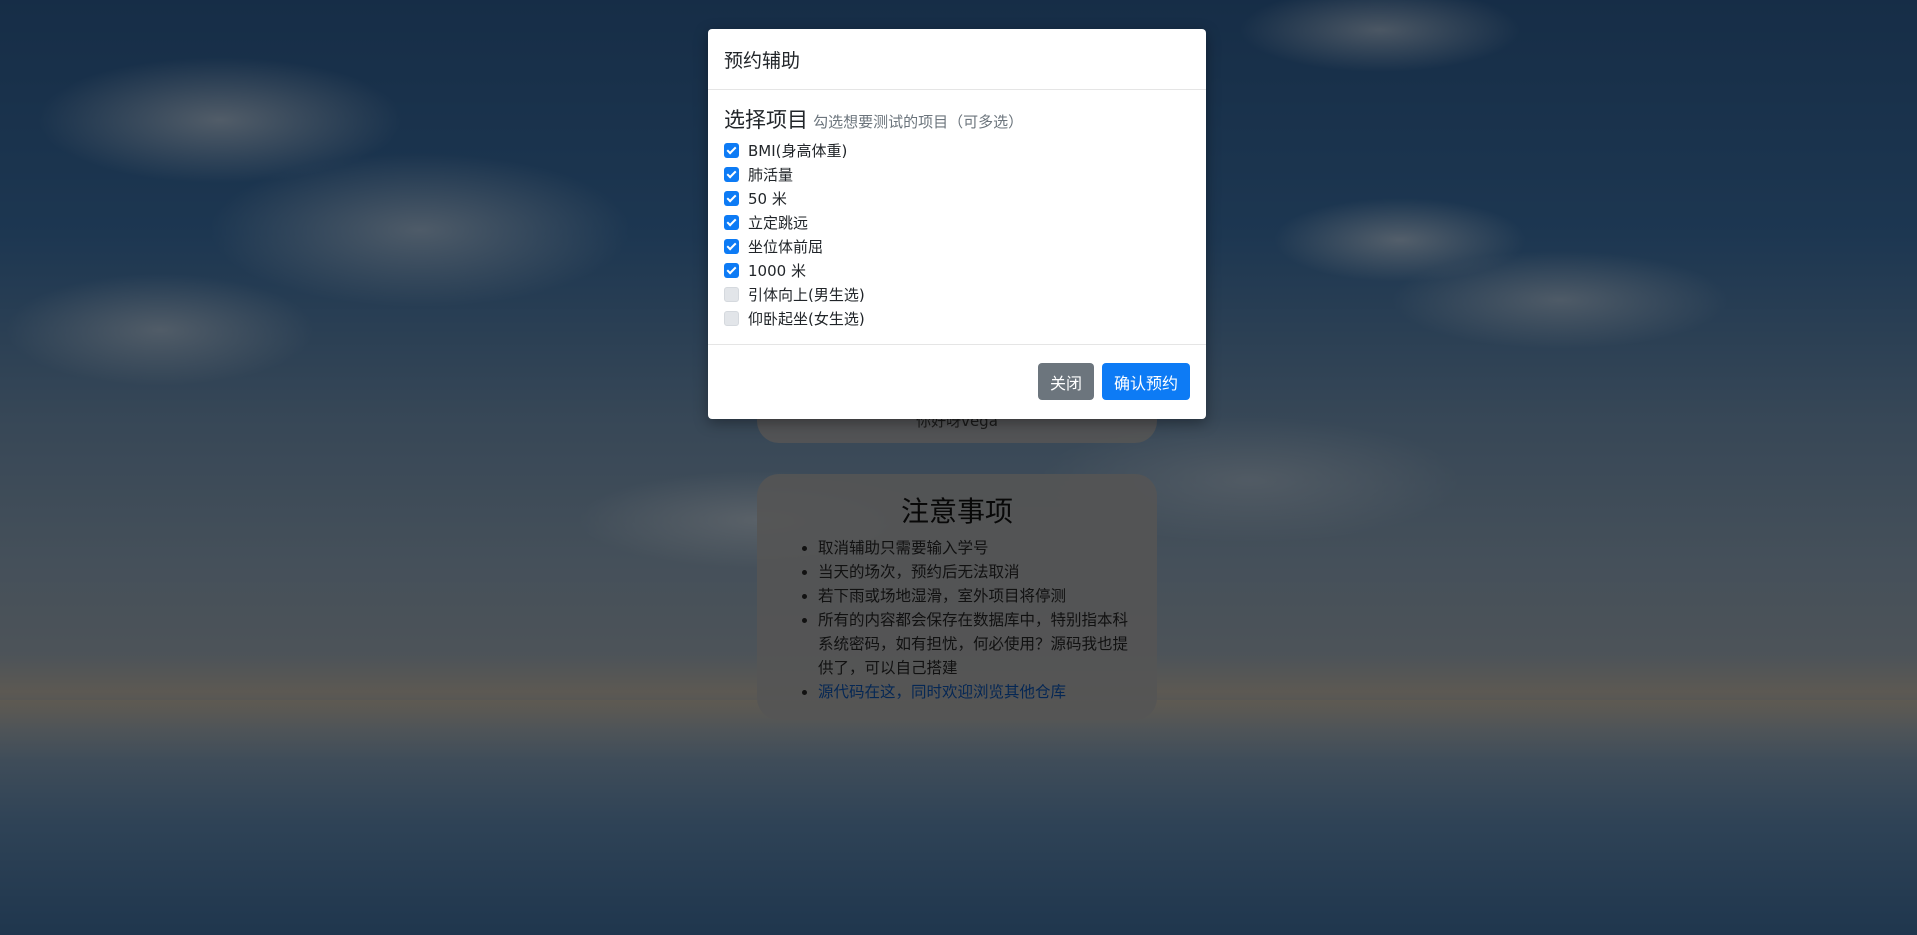  I want to click on option-label: BMI(身高体重), so click(798, 150).